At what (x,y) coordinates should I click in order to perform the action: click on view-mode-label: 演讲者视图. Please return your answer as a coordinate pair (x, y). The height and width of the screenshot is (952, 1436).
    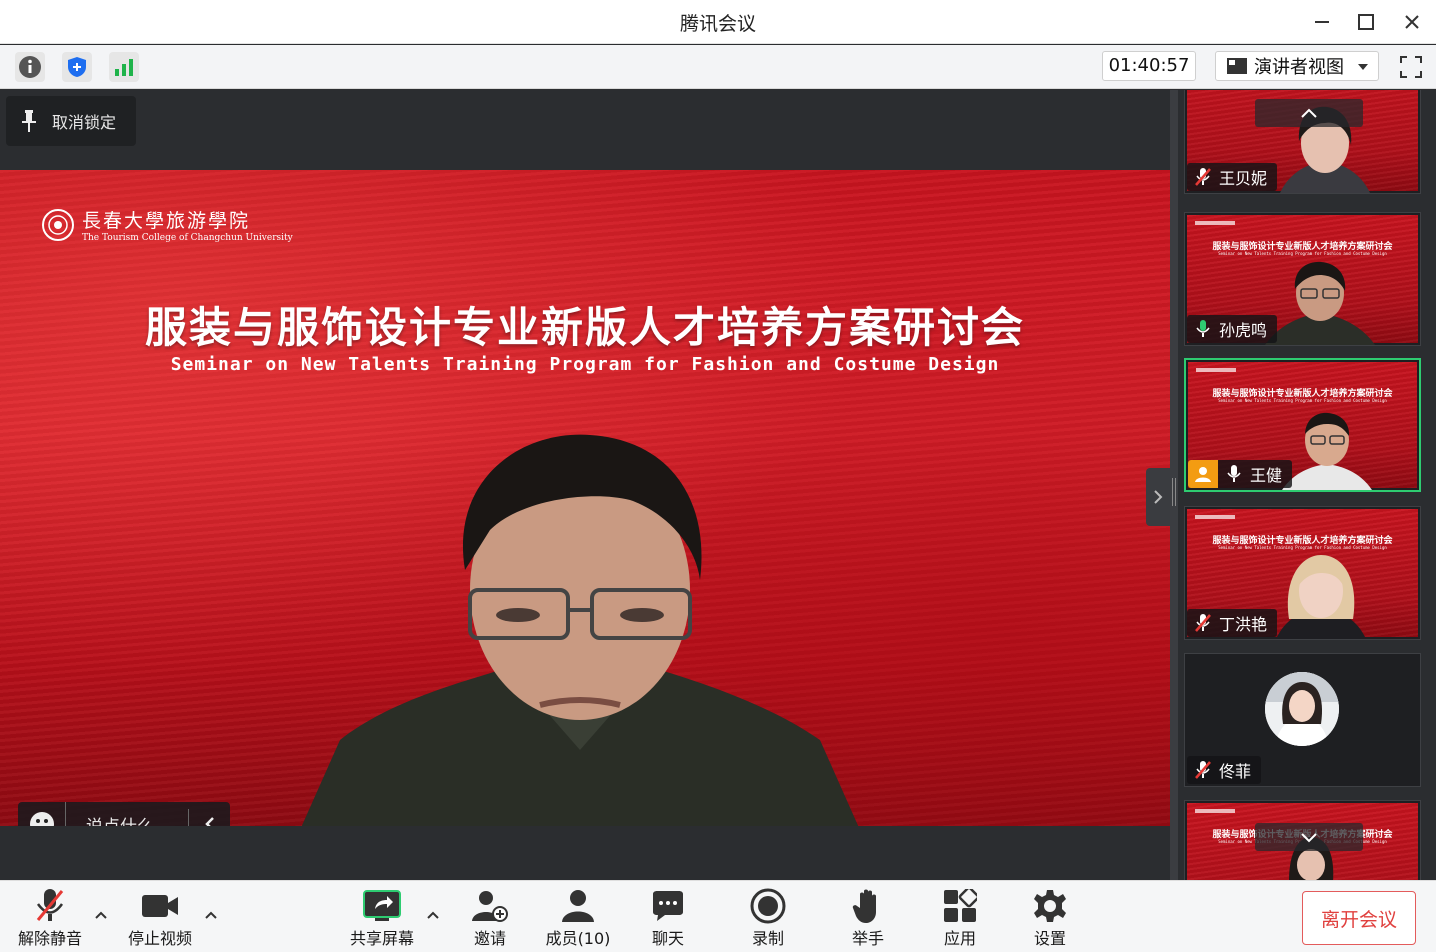
    Looking at the image, I should click on (1299, 67).